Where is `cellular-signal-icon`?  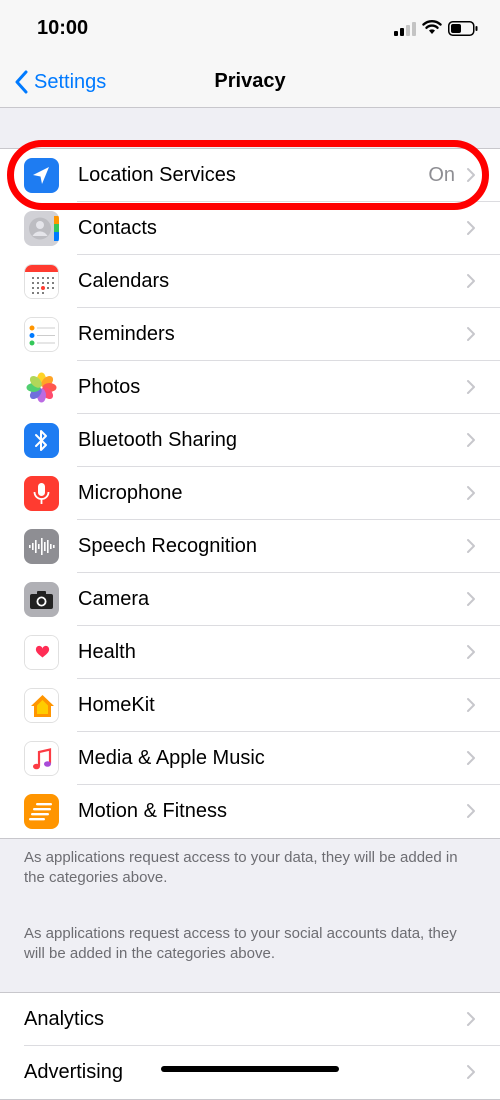 cellular-signal-icon is located at coordinates (405, 29).